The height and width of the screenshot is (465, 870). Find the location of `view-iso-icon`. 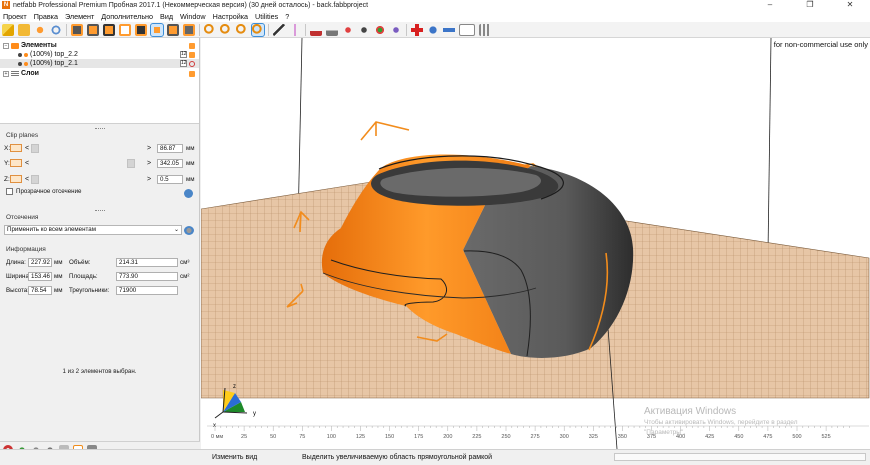

view-iso-icon is located at coordinates (173, 29).